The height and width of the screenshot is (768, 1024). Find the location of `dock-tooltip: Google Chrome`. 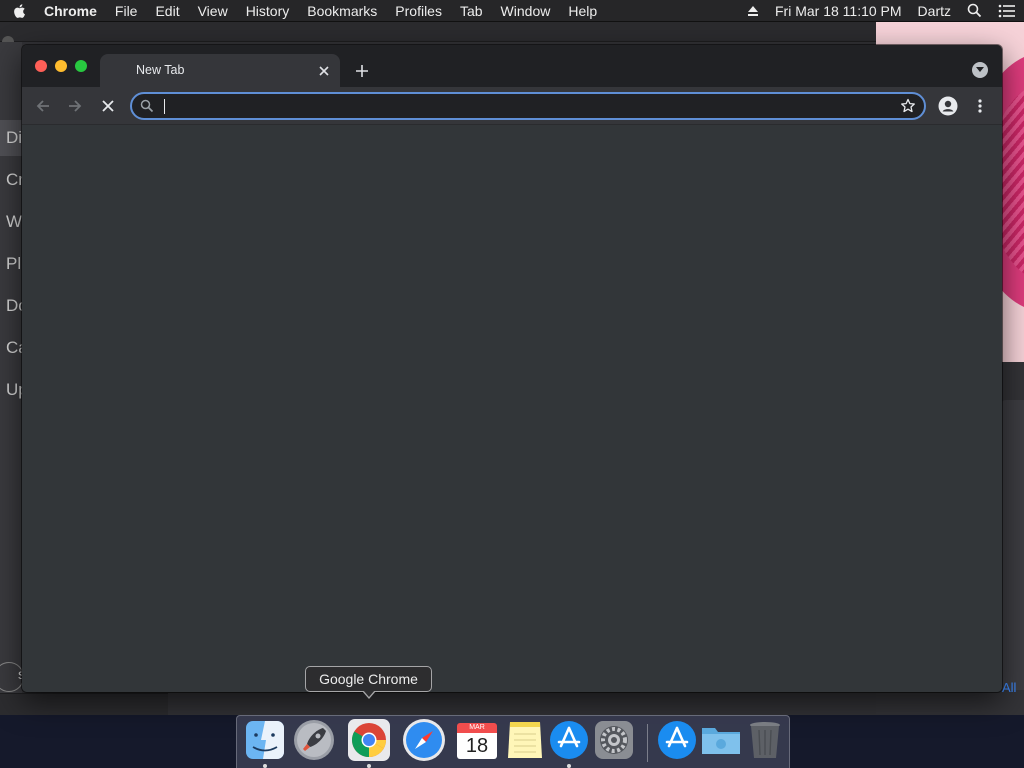

dock-tooltip: Google Chrome is located at coordinates (368, 679).